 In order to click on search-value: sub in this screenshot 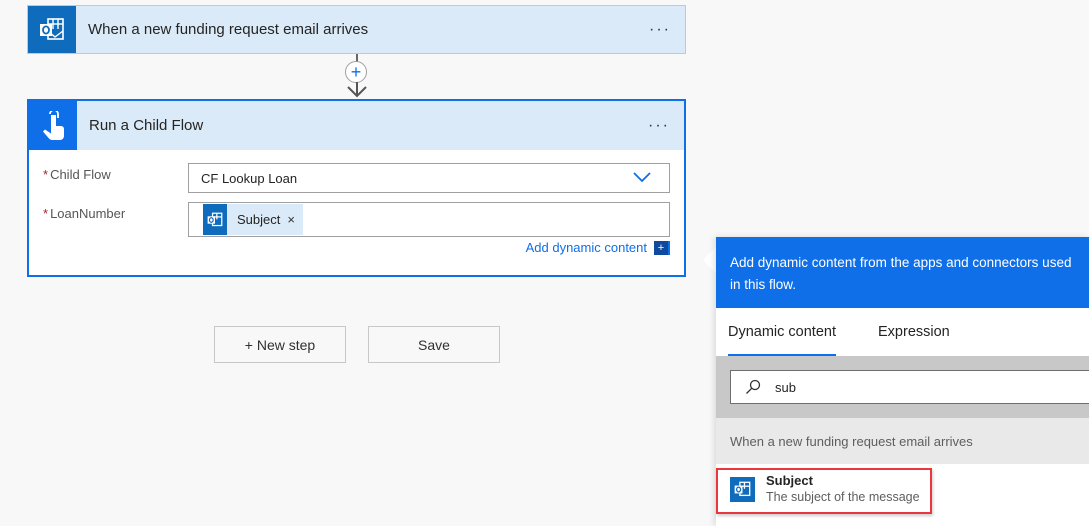, I will do `click(785, 387)`.